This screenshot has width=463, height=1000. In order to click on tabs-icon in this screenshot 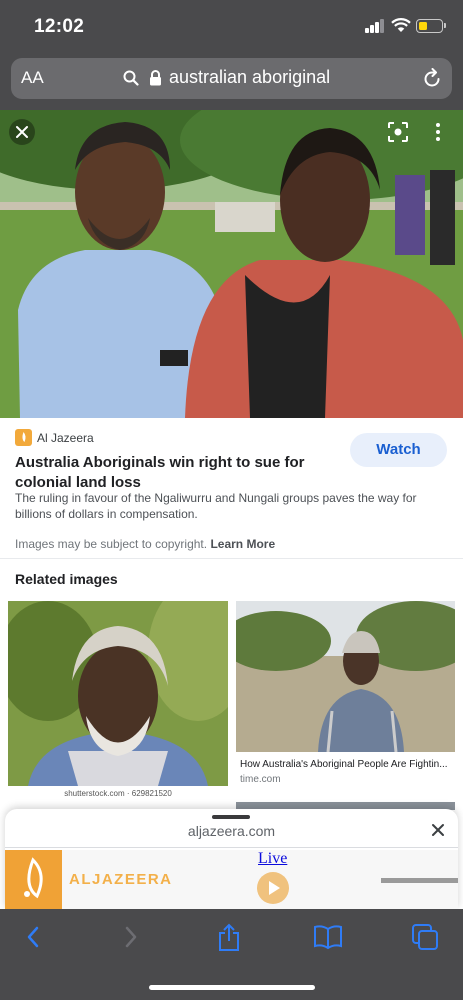, I will do `click(425, 937)`.